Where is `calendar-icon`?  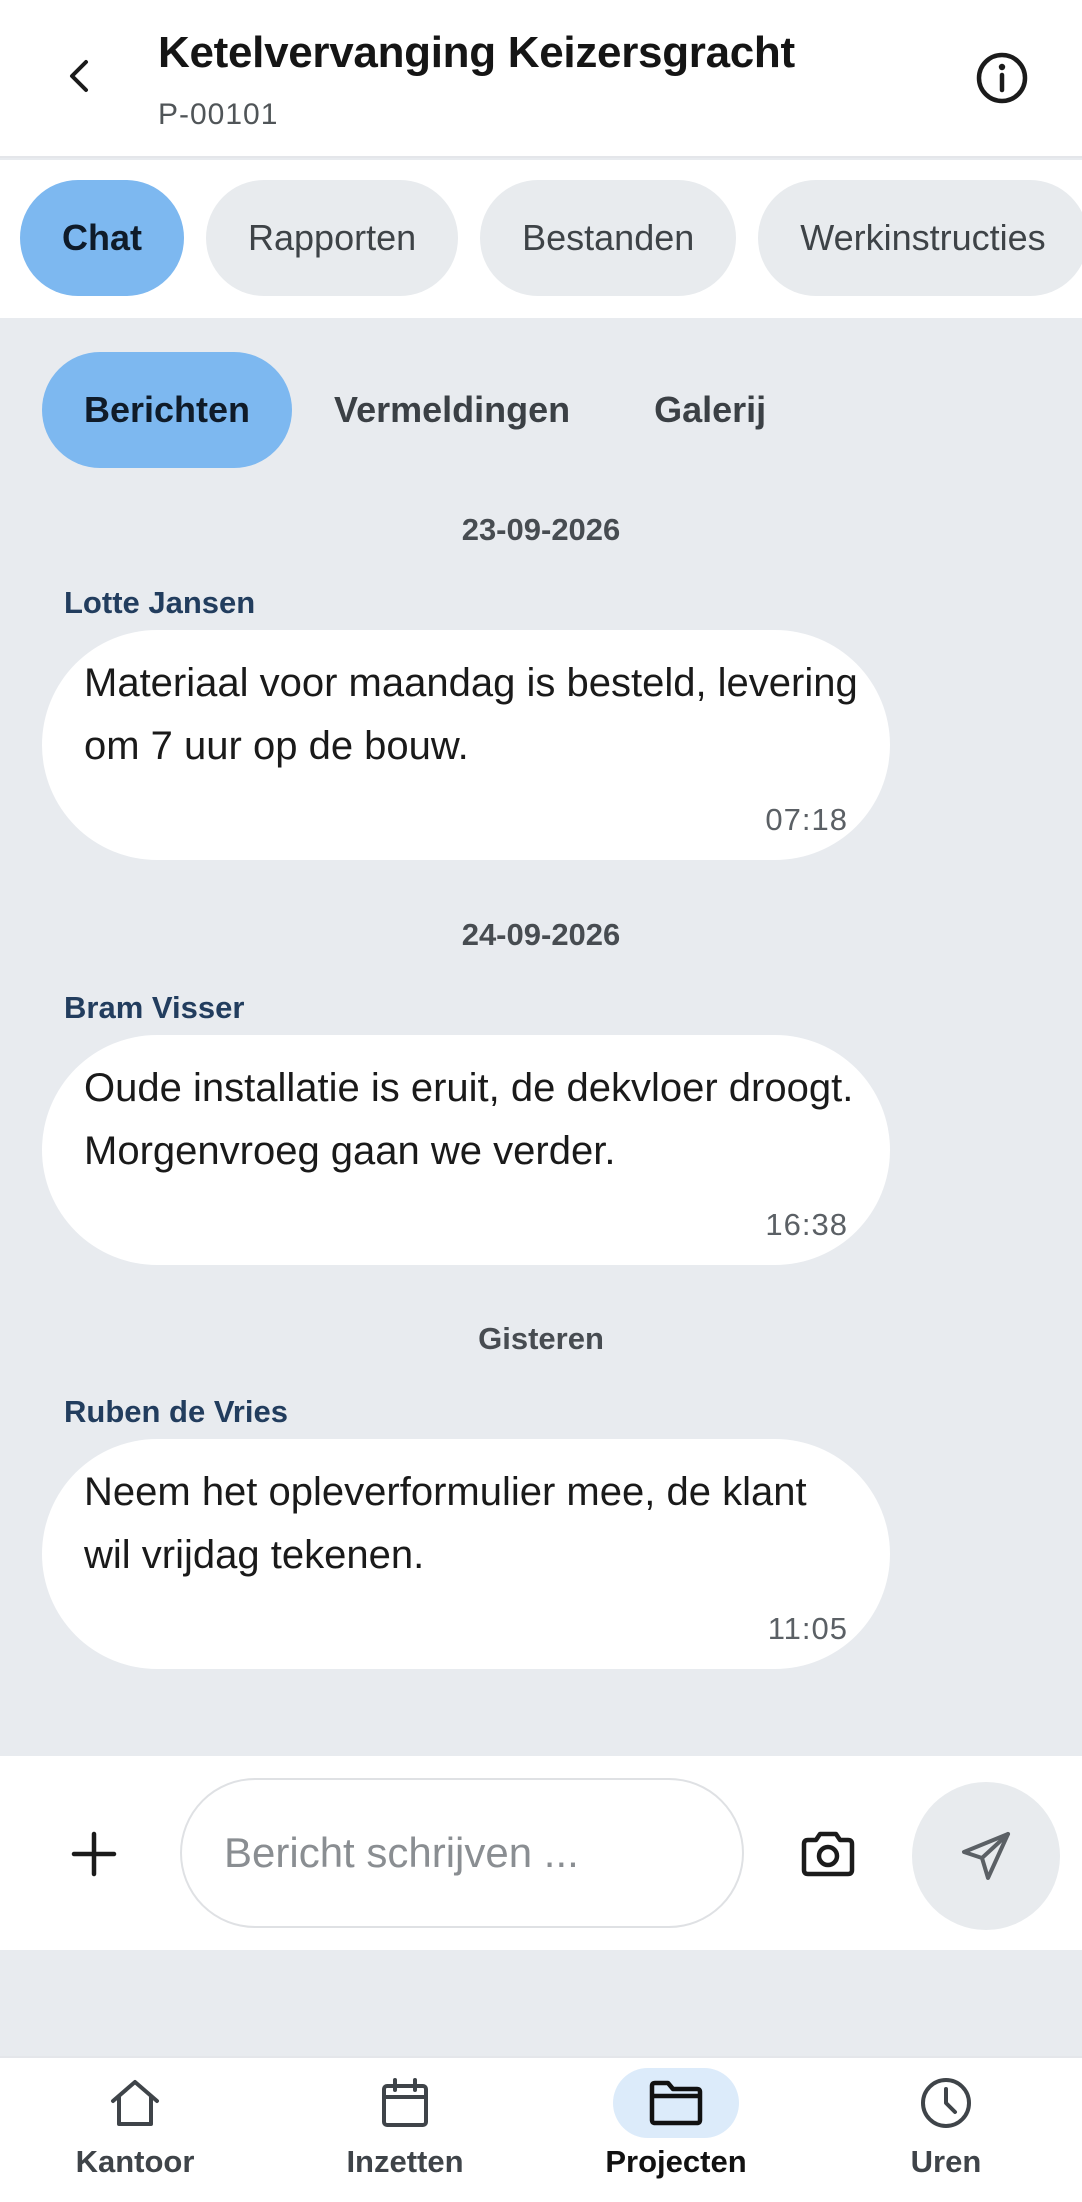 calendar-icon is located at coordinates (405, 2102).